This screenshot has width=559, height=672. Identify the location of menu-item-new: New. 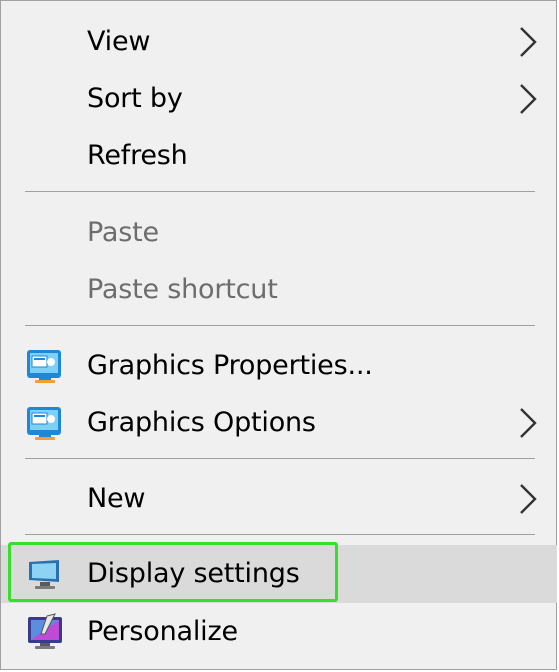
(279, 499).